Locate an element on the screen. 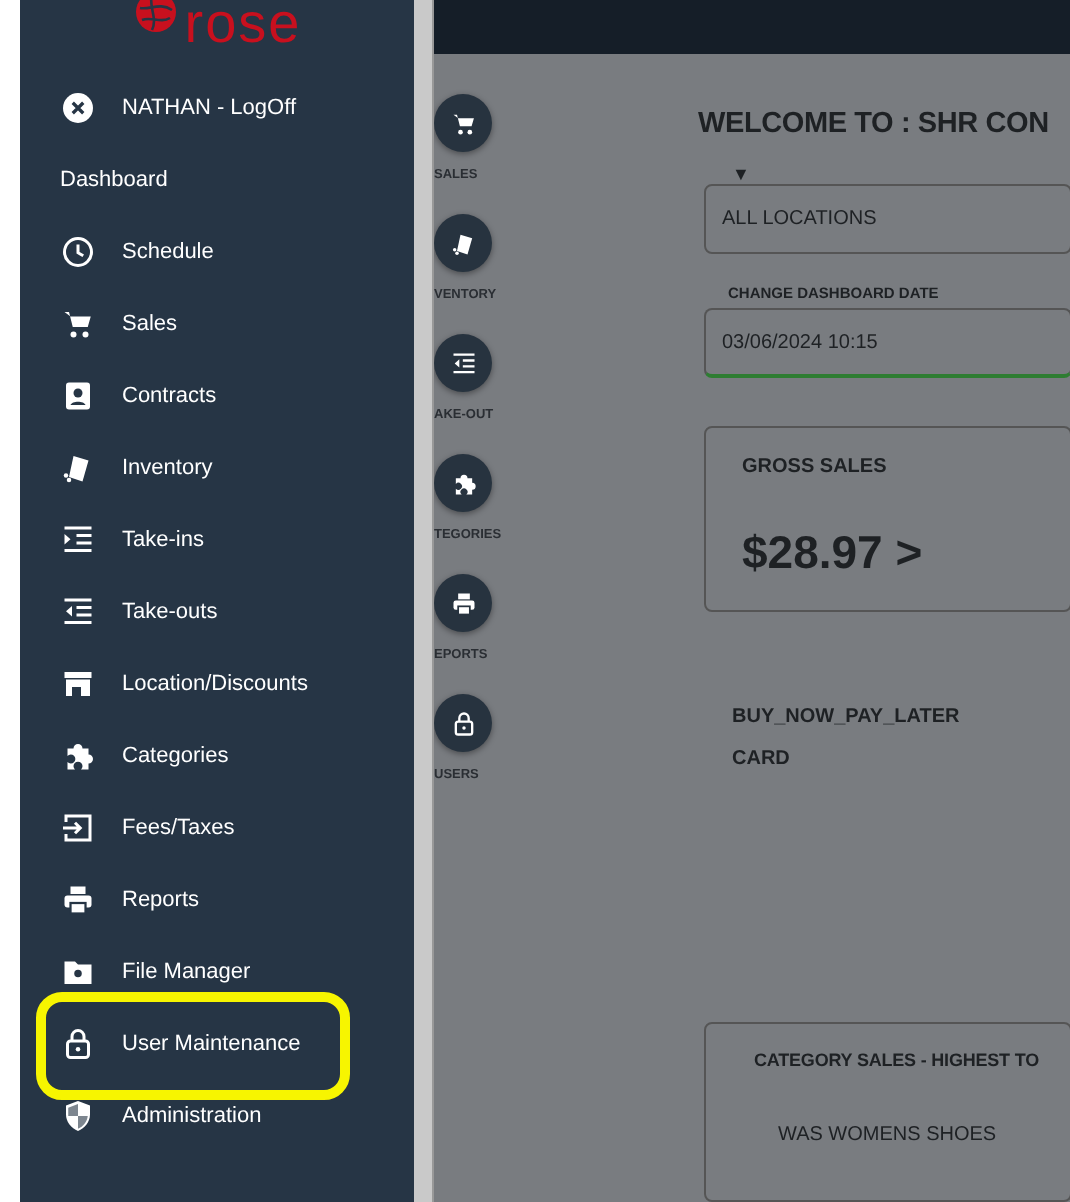  sidebar-item: File Manager is located at coordinates (217, 972).